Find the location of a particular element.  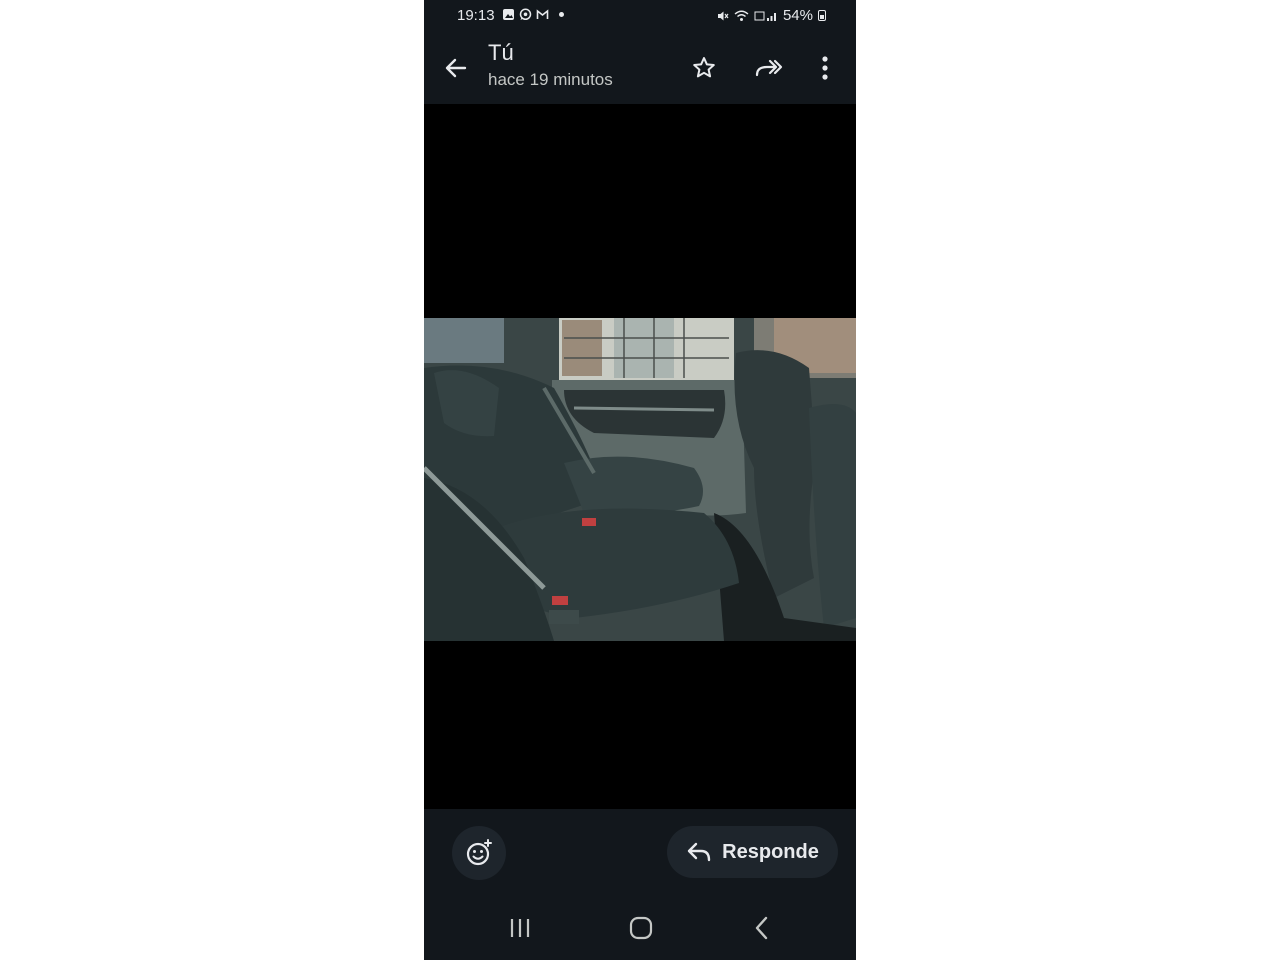

forward-all-button is located at coordinates (768, 68).